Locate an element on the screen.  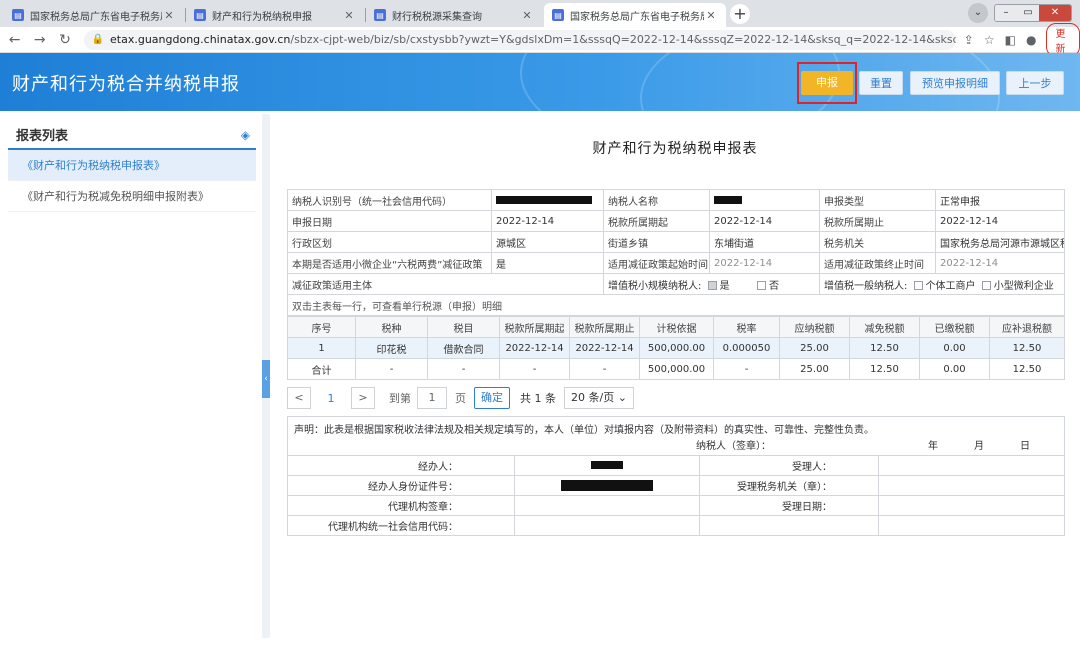
agency-seal-value is located at coordinates (607, 505).